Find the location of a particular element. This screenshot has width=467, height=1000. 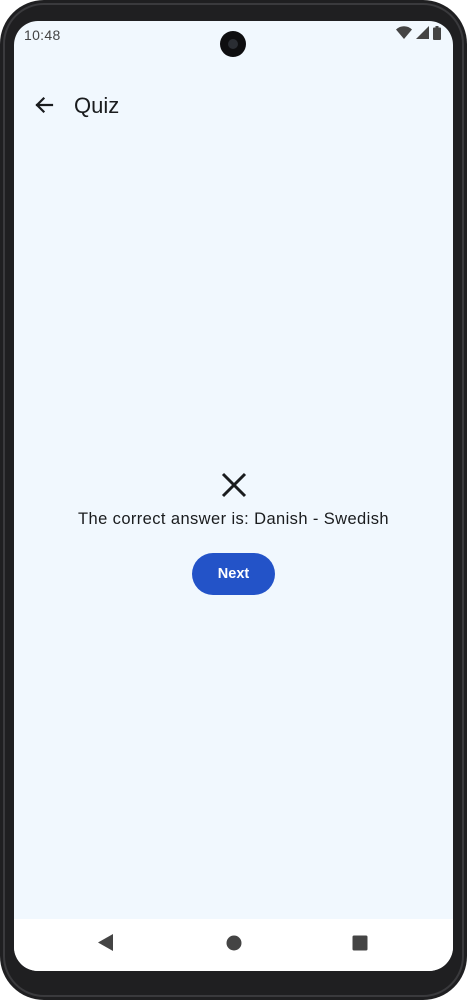

recents-square-icon is located at coordinates (360, 945).